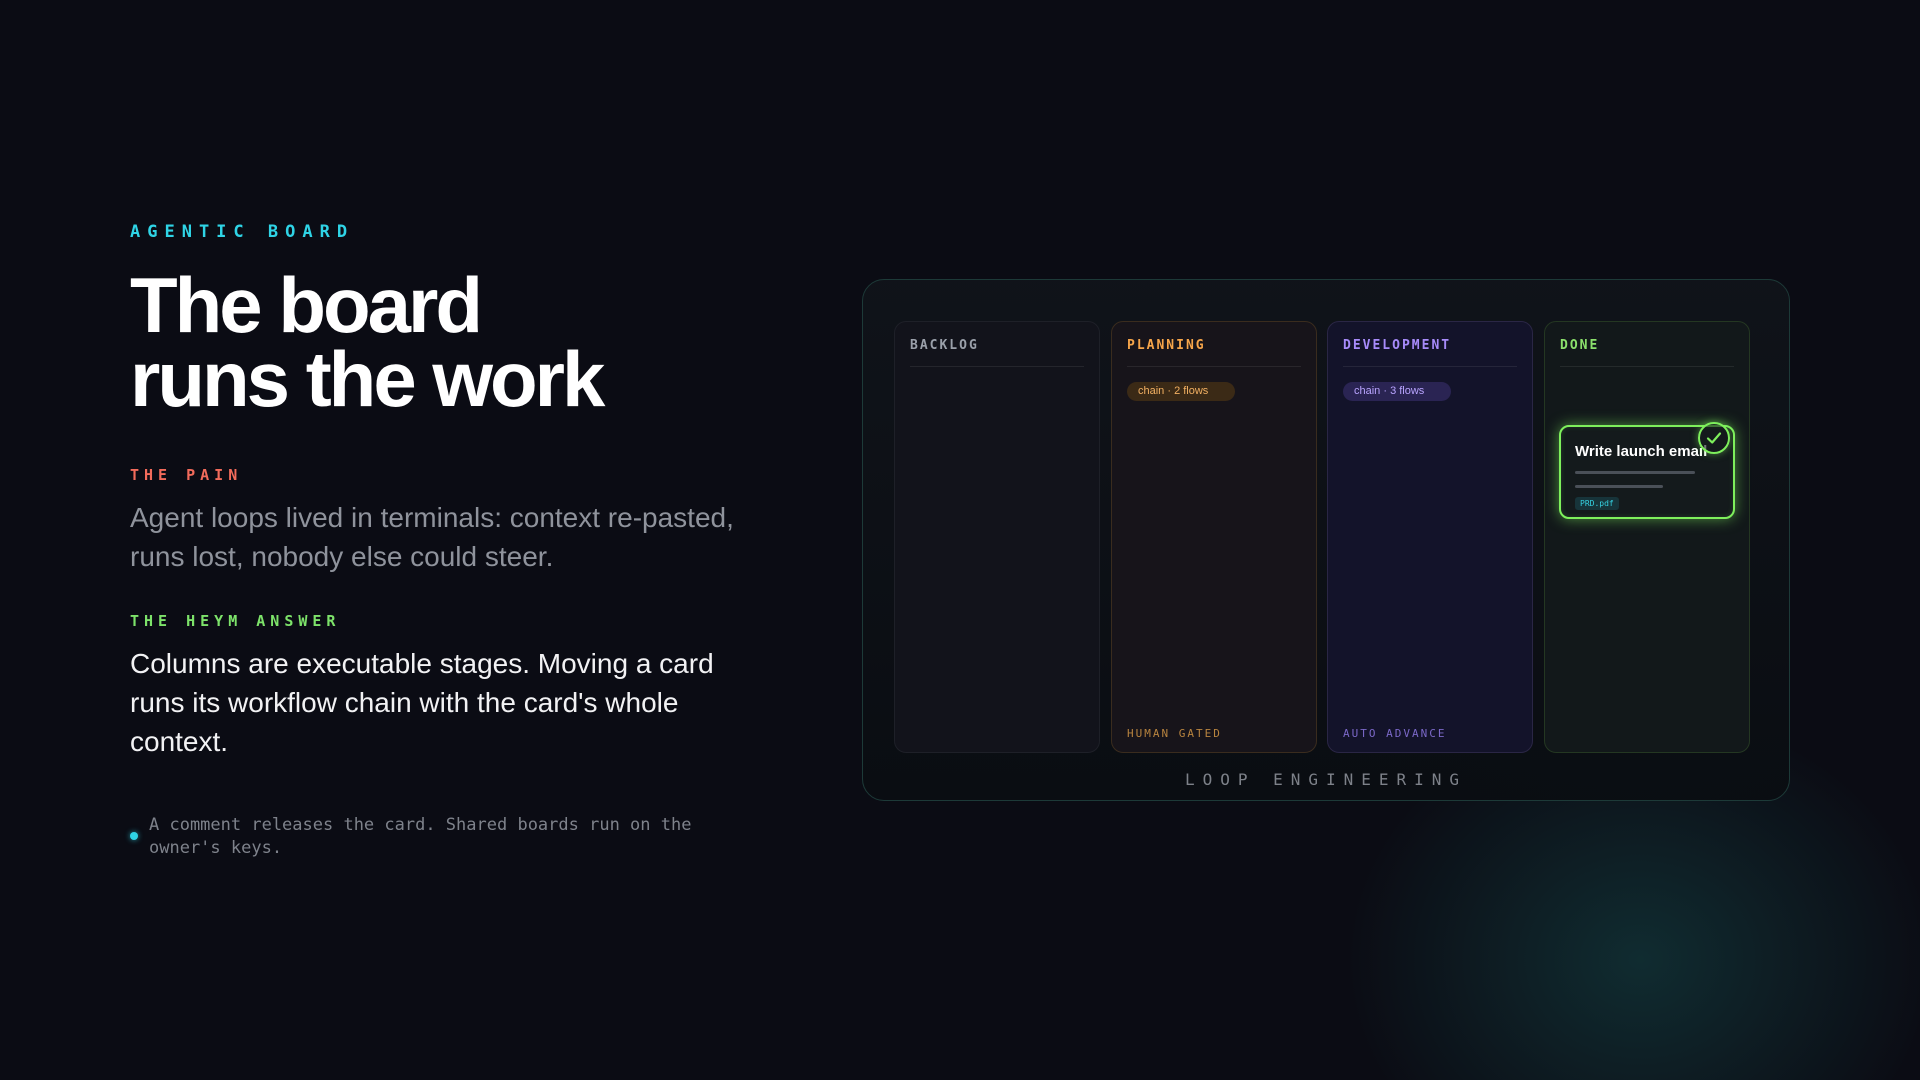 The image size is (1920, 1080). I want to click on check-circle-icon, so click(1714, 438).